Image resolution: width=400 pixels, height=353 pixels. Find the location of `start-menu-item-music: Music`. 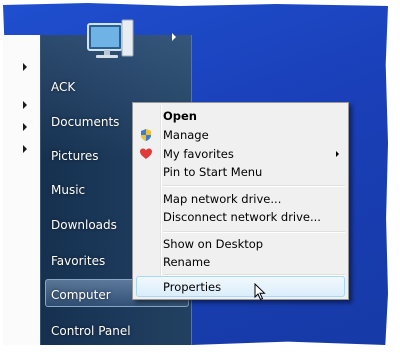

start-menu-item-music: Music is located at coordinates (68, 190).